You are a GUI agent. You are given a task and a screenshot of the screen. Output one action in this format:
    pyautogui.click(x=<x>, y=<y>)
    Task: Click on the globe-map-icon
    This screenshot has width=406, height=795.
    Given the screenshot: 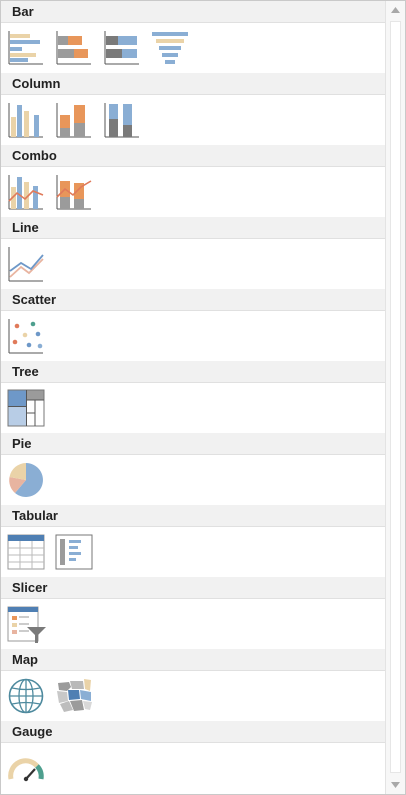 What is the action you would take?
    pyautogui.click(x=26, y=696)
    